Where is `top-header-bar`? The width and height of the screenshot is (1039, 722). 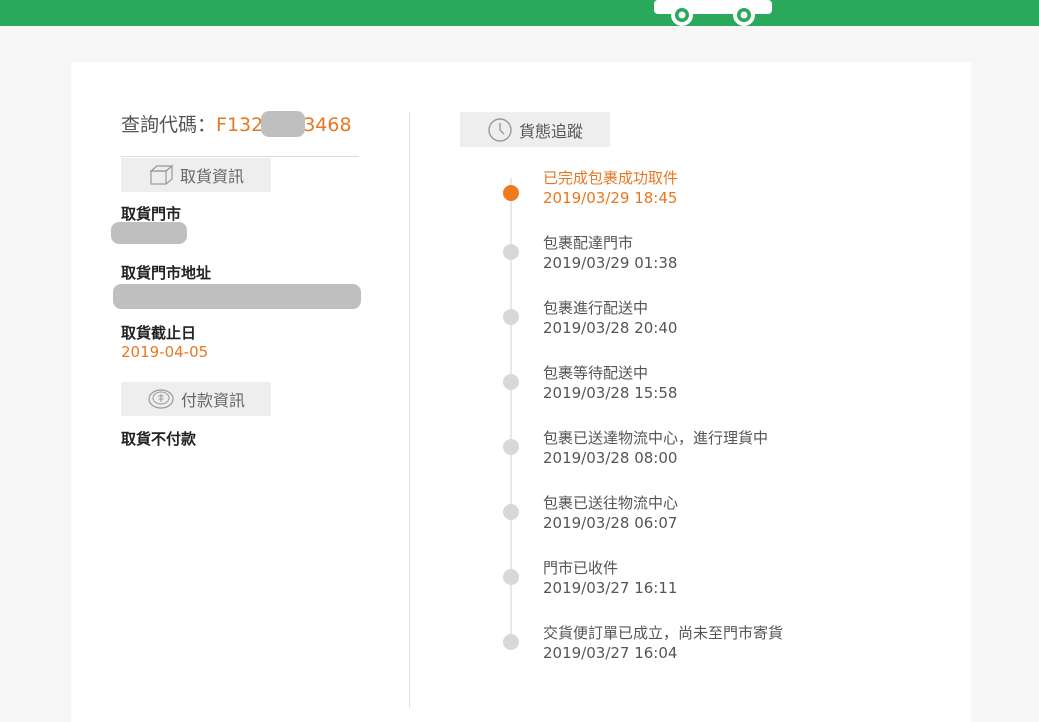
top-header-bar is located at coordinates (519, 13).